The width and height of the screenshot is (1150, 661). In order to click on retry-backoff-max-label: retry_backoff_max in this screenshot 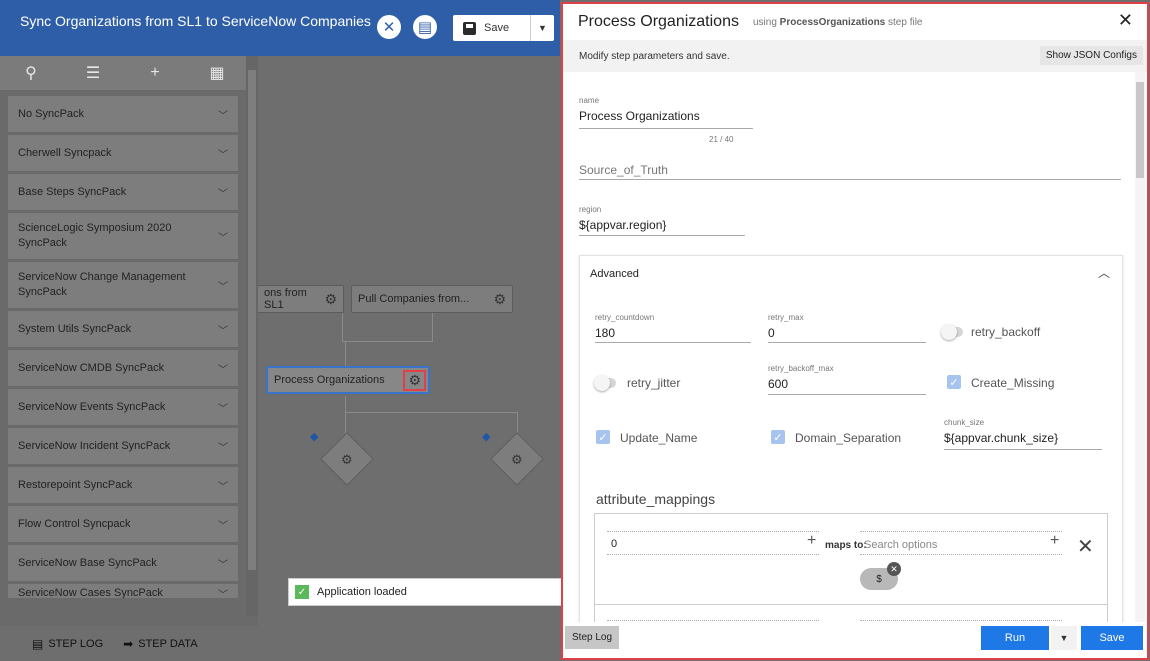, I will do `click(801, 368)`.